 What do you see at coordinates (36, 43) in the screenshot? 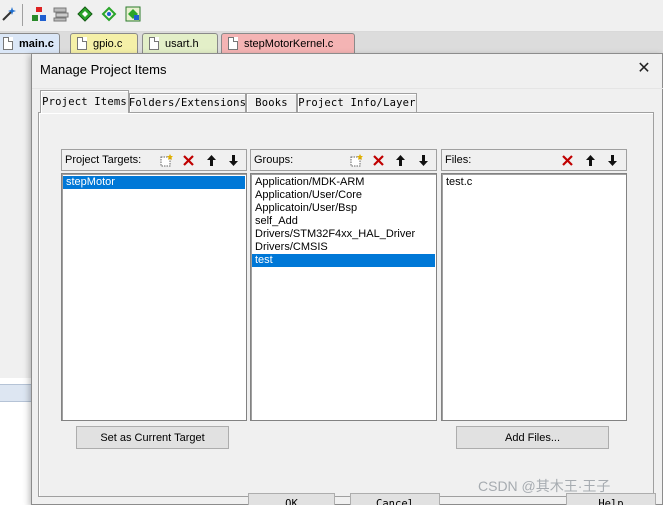
I see `tab-label: main.c` at bounding box center [36, 43].